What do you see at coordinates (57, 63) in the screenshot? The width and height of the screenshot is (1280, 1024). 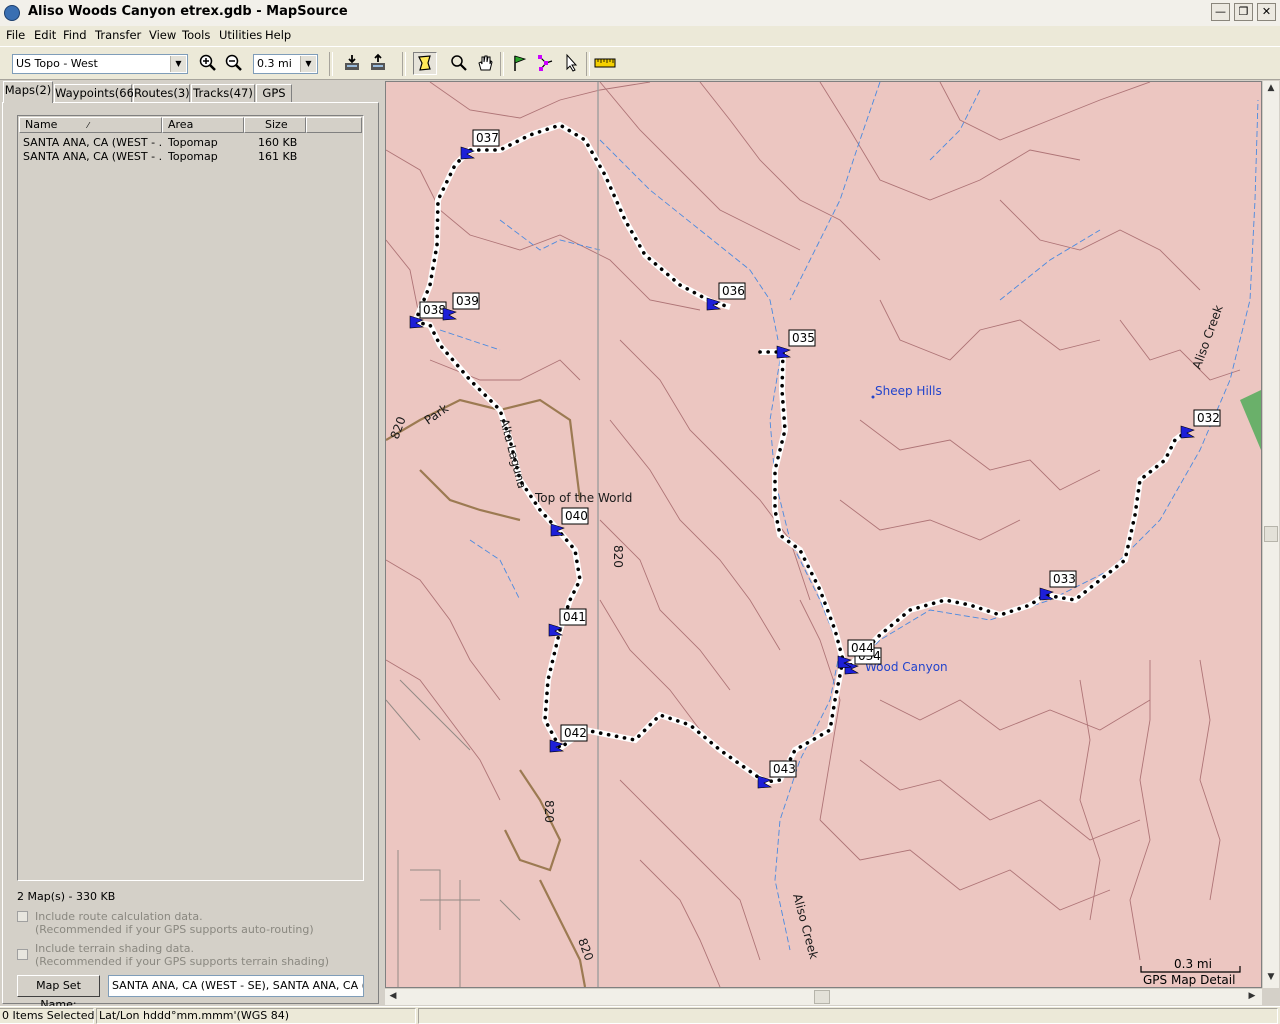 I see `product-select-value: US Topo - West` at bounding box center [57, 63].